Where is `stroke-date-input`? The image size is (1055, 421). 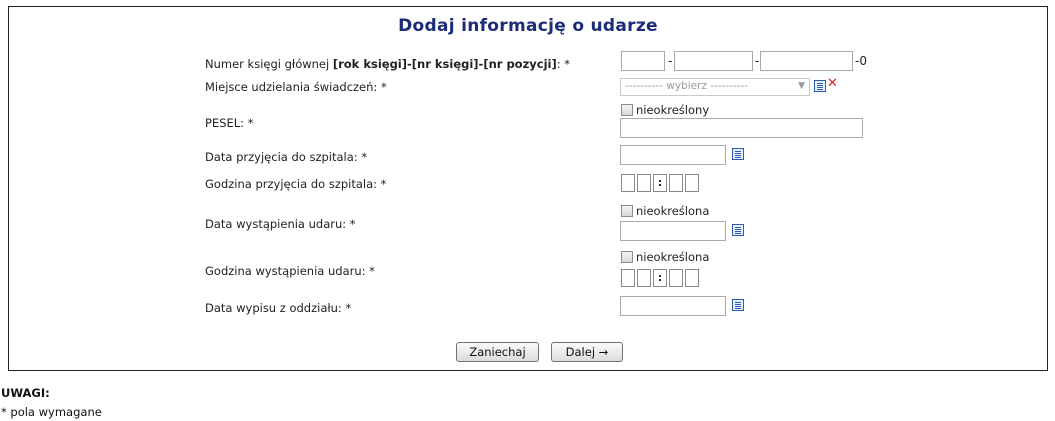
stroke-date-input is located at coordinates (673, 231).